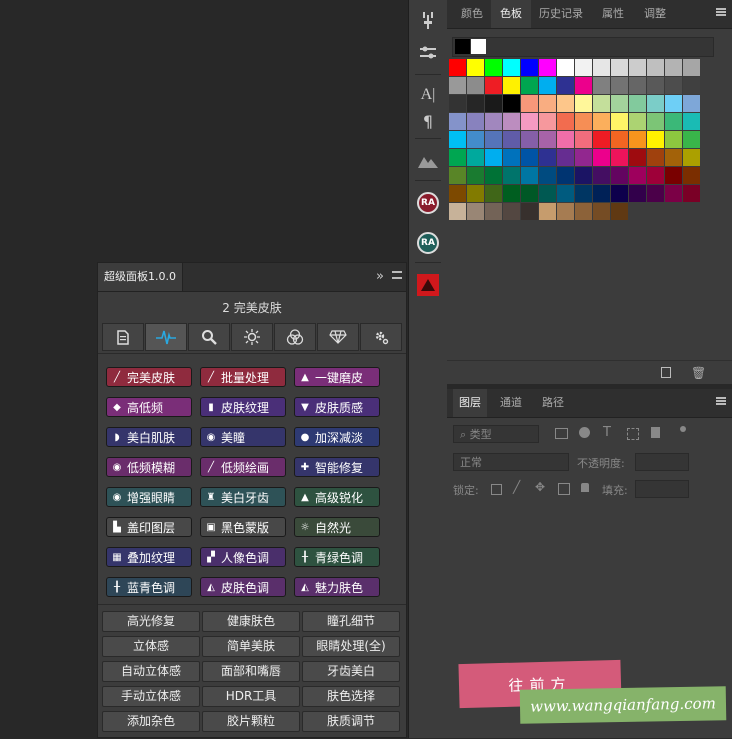 This screenshot has height=739, width=732. I want to click on tool-button: HDR工具, so click(251, 696).